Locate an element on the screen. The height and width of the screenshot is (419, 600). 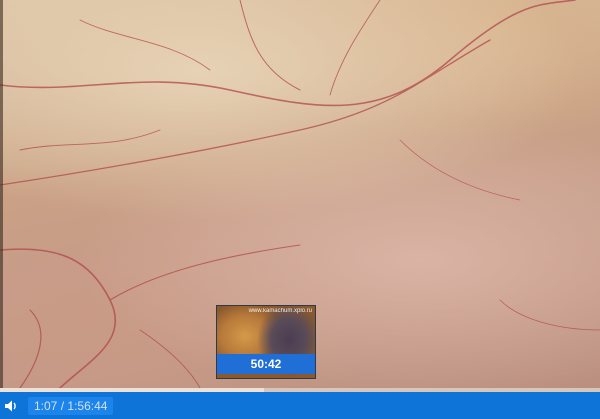
current-time: 1:07 is located at coordinates (46, 405).